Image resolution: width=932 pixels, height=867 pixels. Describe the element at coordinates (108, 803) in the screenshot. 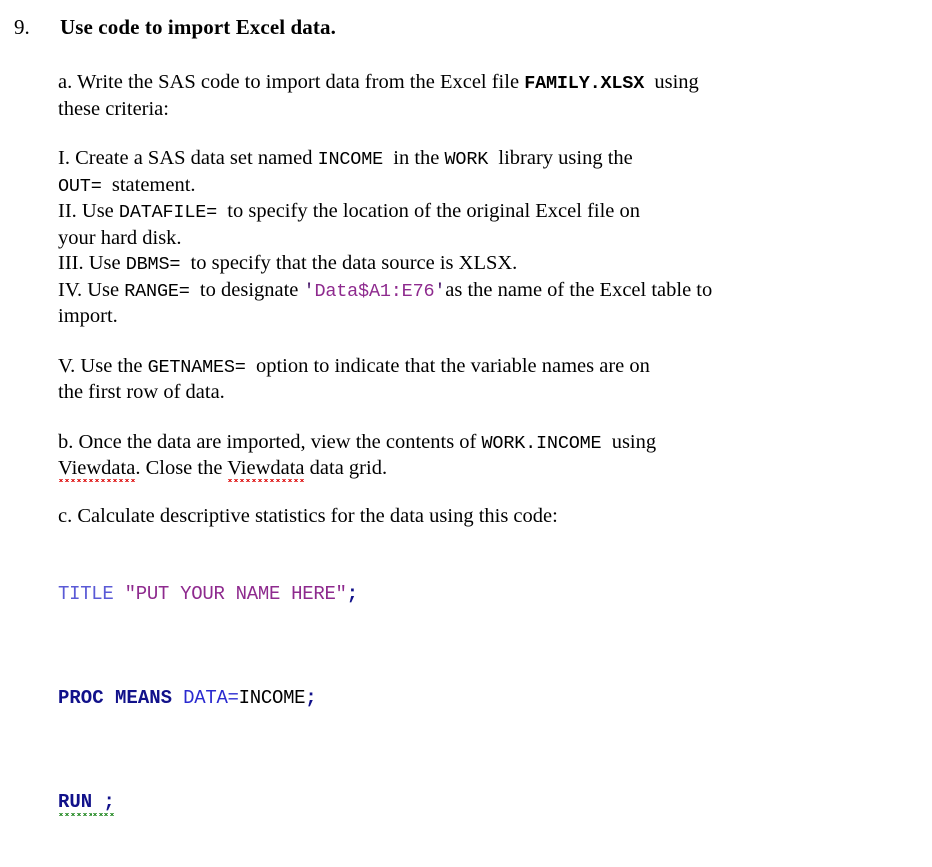

I see `sas-semicolon-3: ;` at that location.